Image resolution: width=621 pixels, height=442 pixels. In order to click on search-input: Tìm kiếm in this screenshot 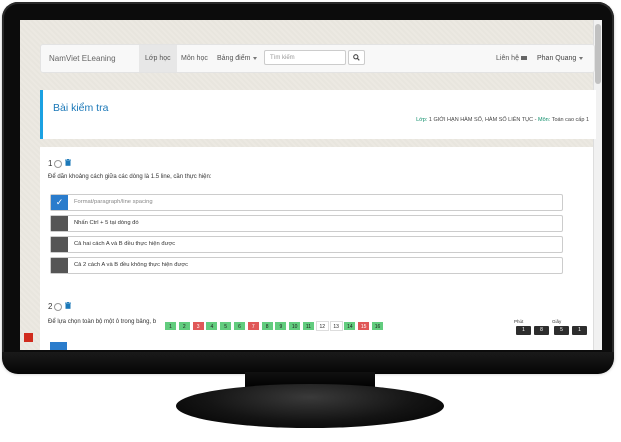, I will do `click(305, 57)`.